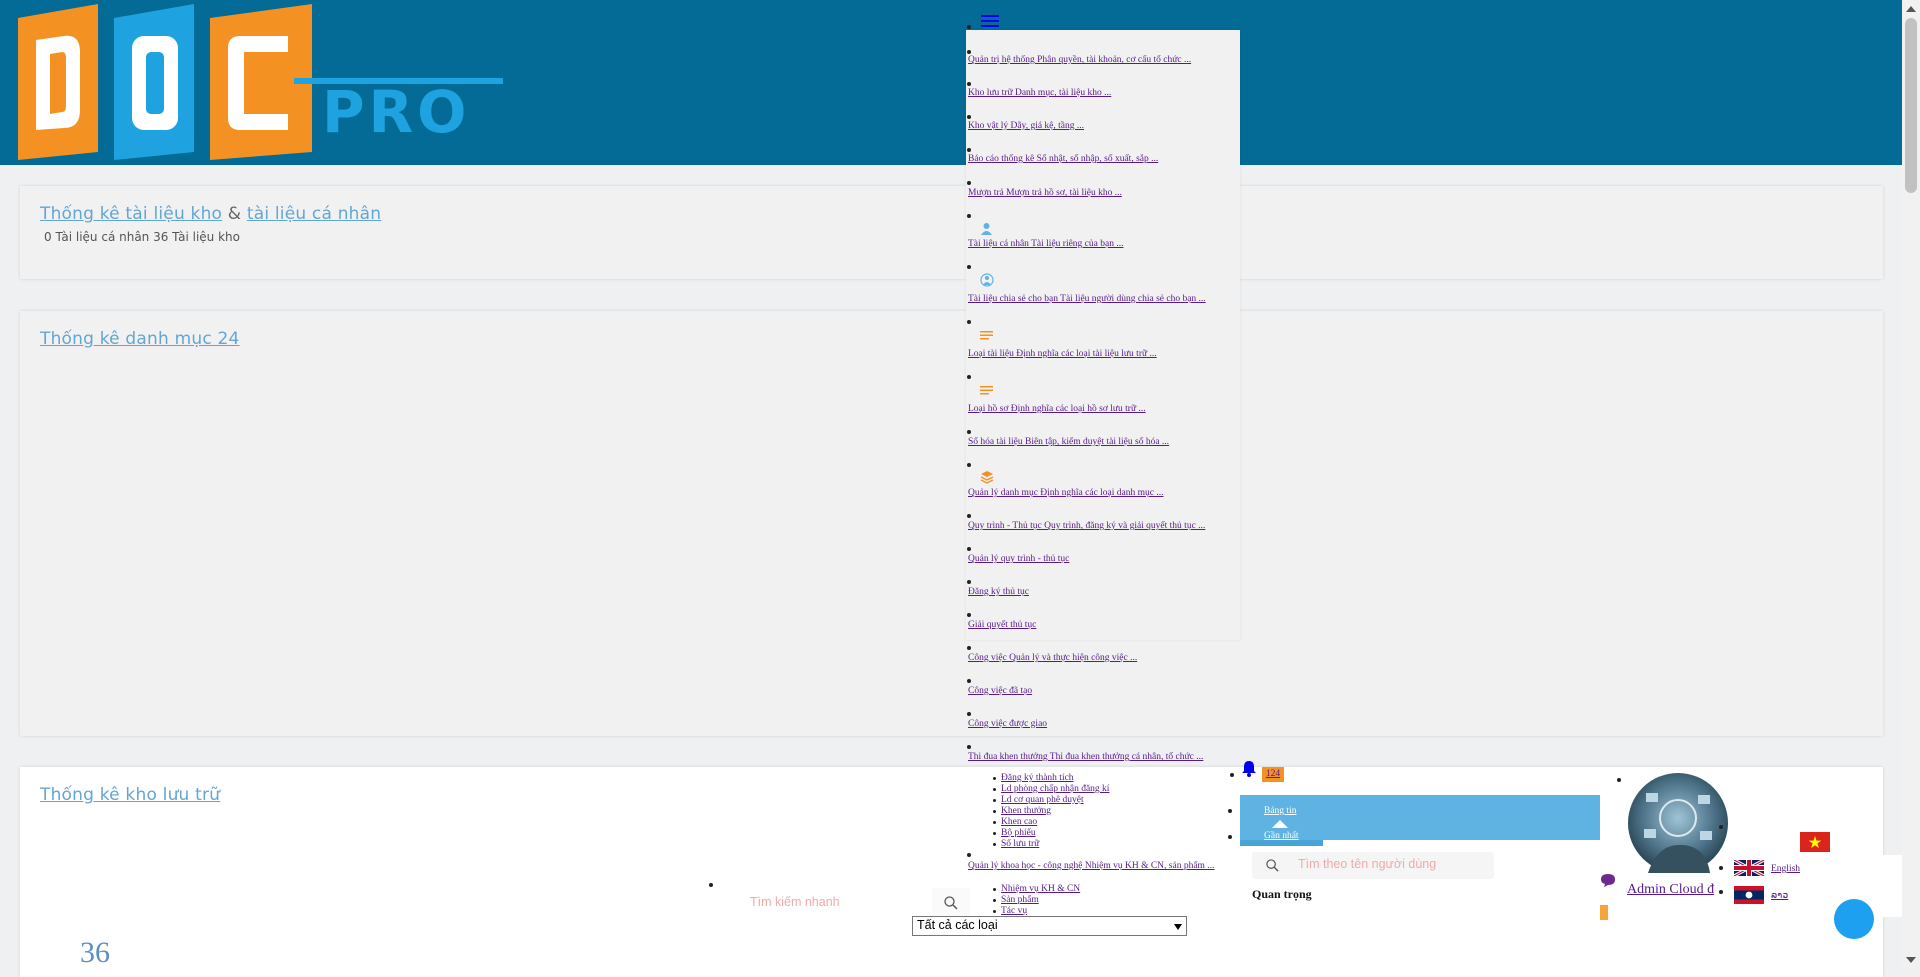  I want to click on caret-up-icon, so click(1280, 824).